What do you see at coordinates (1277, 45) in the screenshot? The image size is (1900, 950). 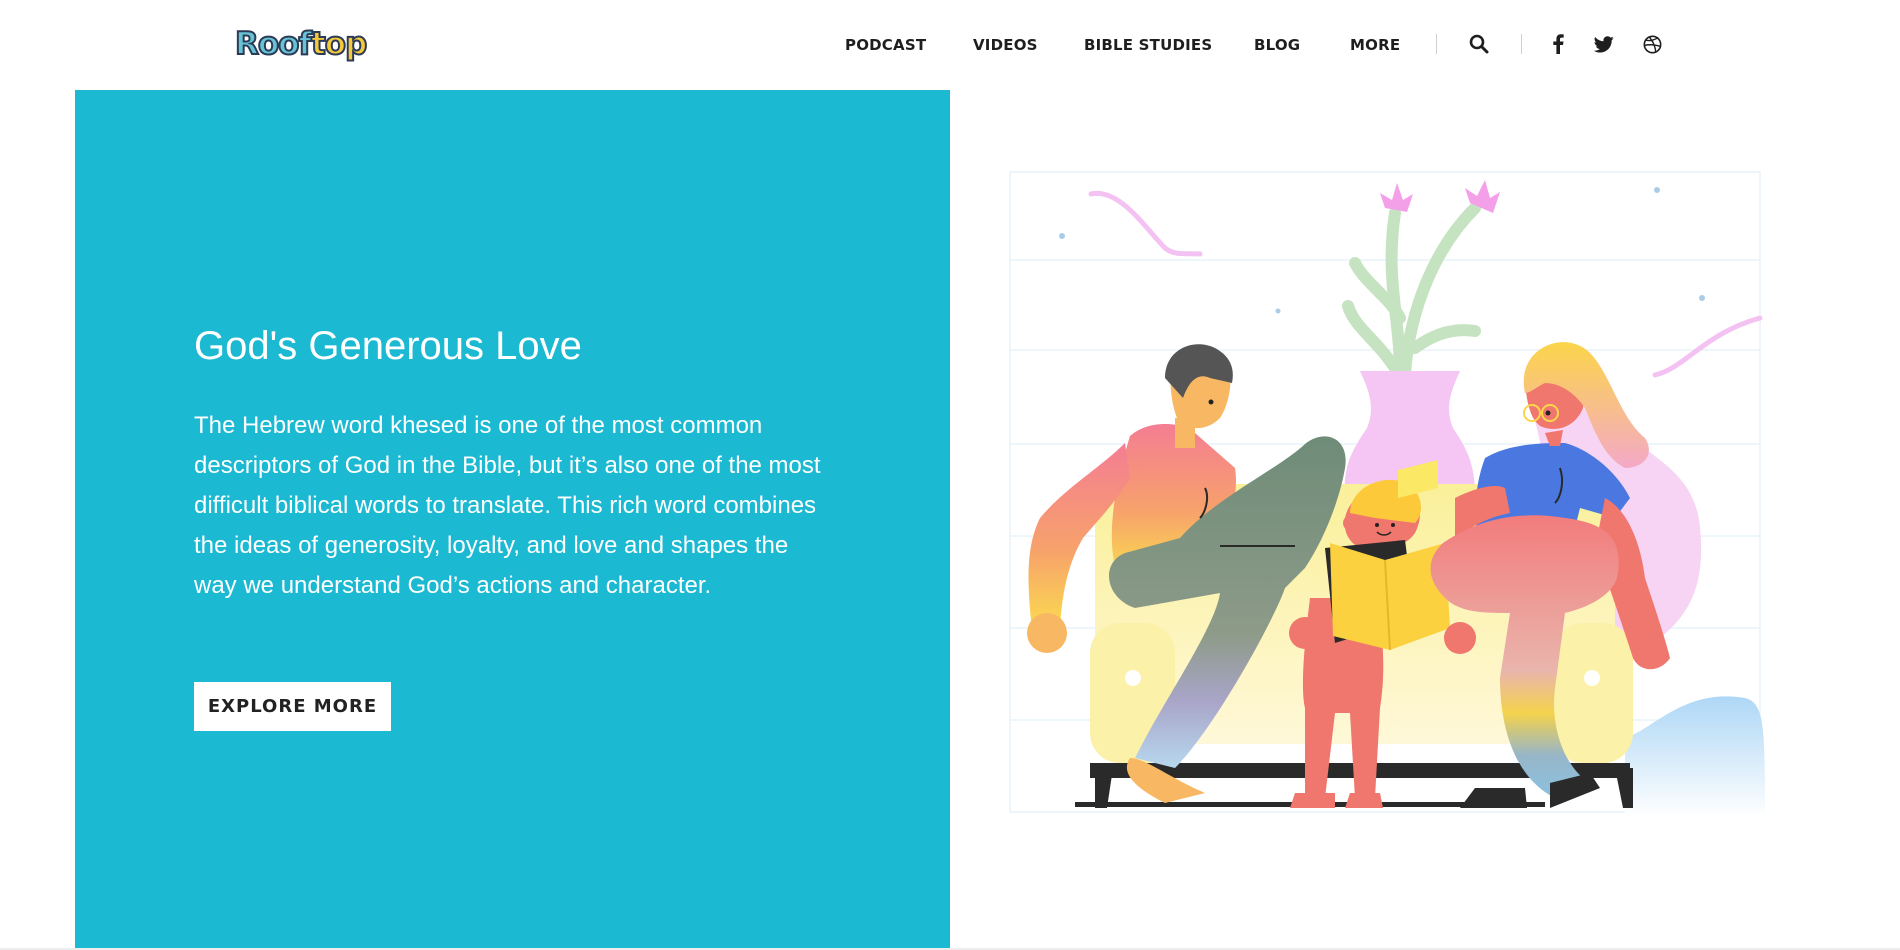 I see `nav-blog: BLOG` at bounding box center [1277, 45].